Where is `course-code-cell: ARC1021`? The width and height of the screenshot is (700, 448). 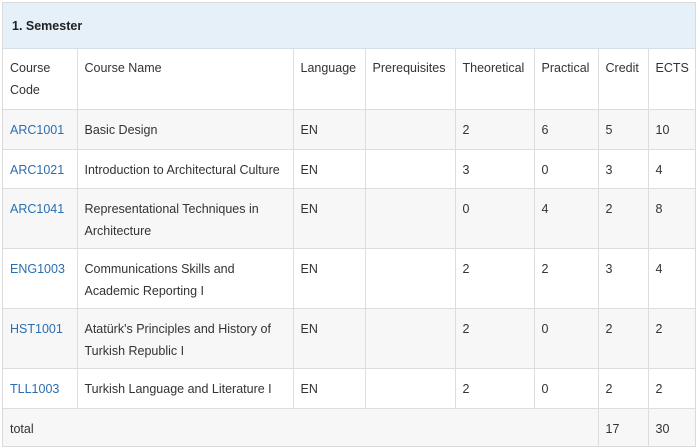
course-code-cell: ARC1021 is located at coordinates (40, 169).